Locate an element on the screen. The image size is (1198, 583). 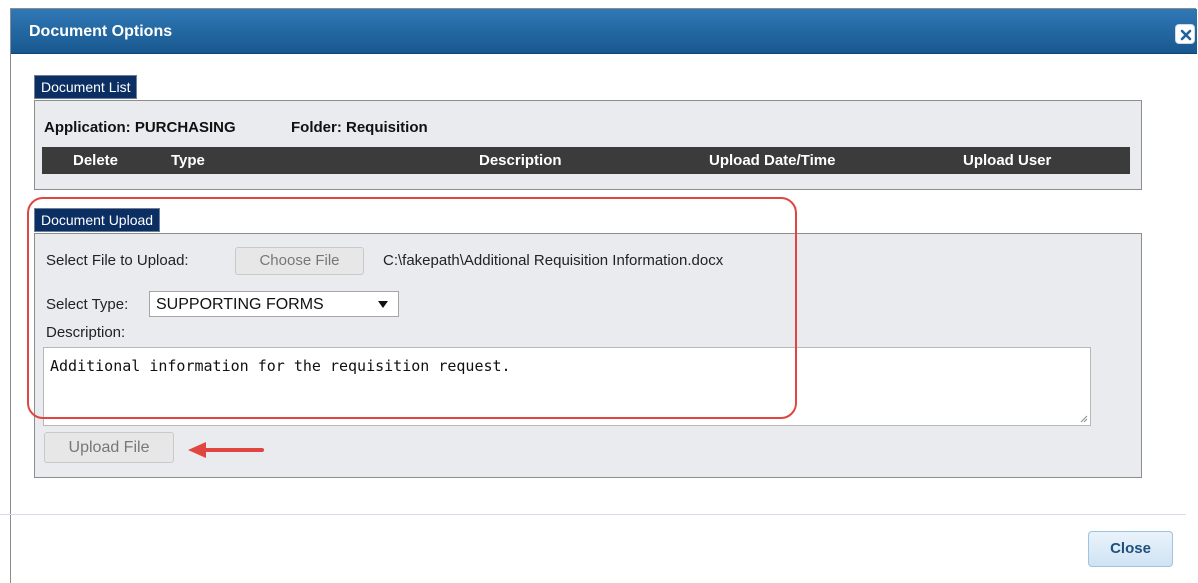
column-header-description: Description is located at coordinates (520, 160).